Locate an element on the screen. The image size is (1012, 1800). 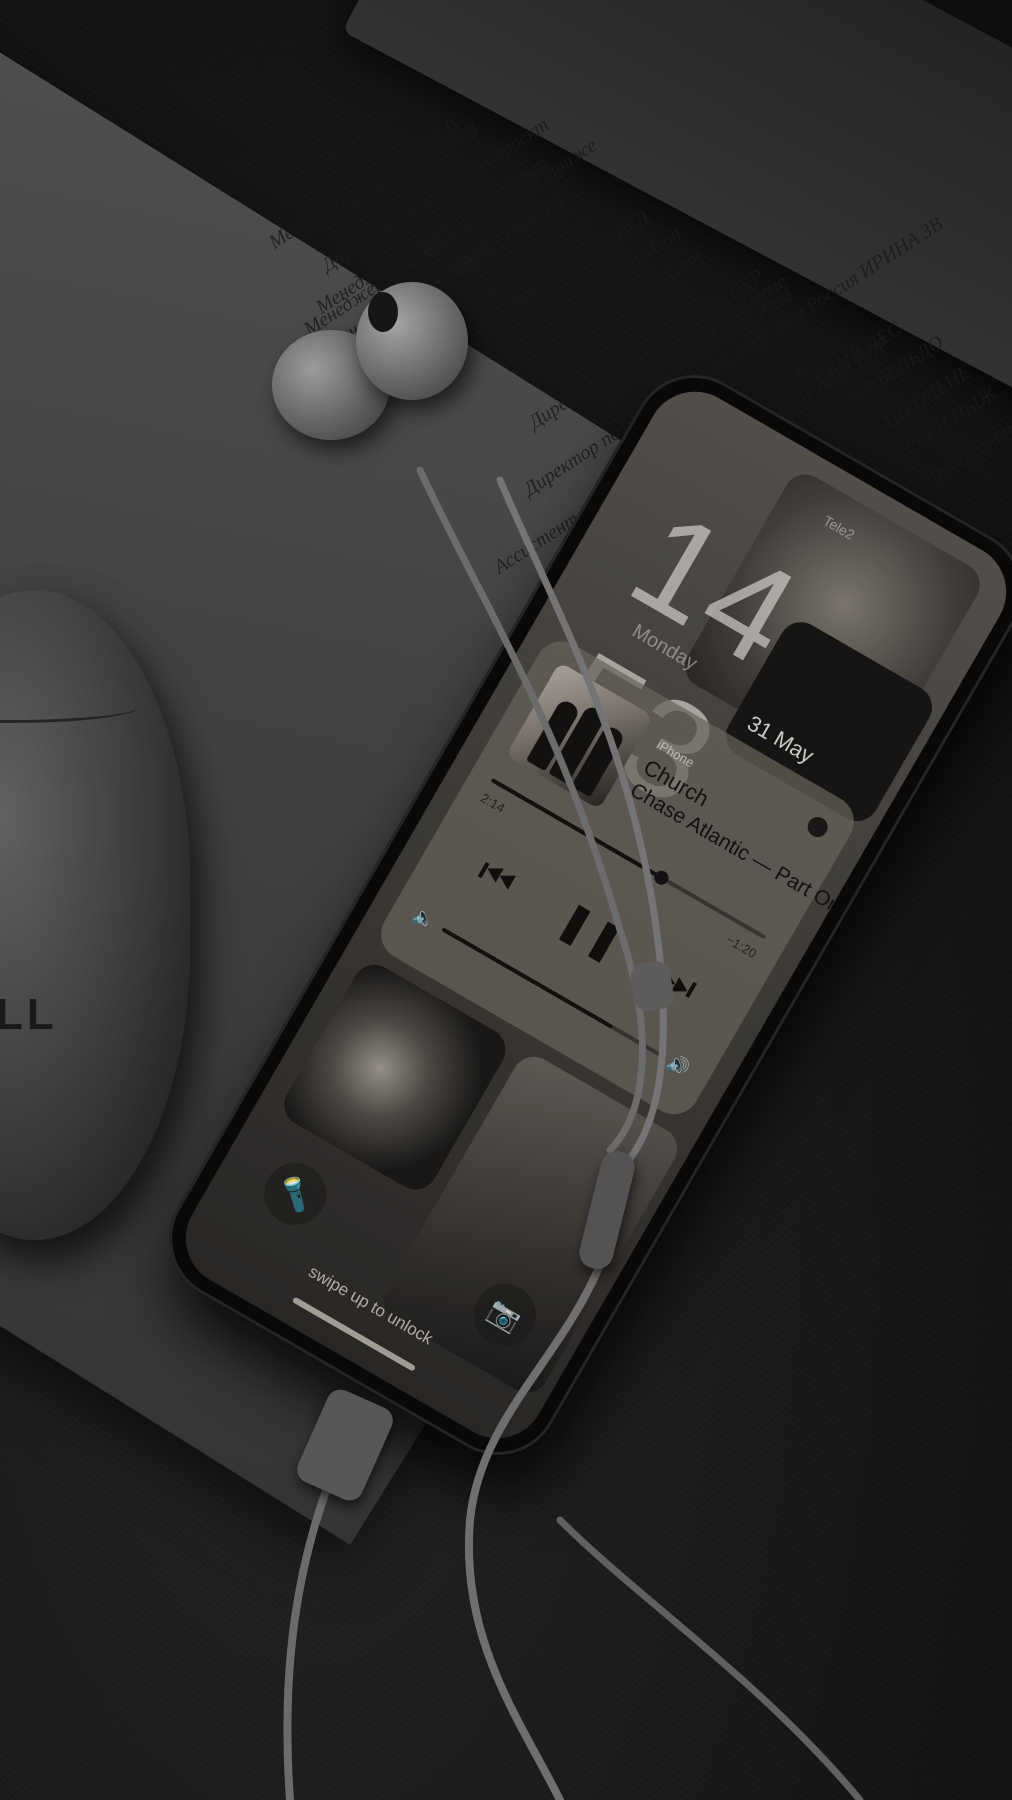
volume-low-icon: 🔈 is located at coordinates (424, 918).